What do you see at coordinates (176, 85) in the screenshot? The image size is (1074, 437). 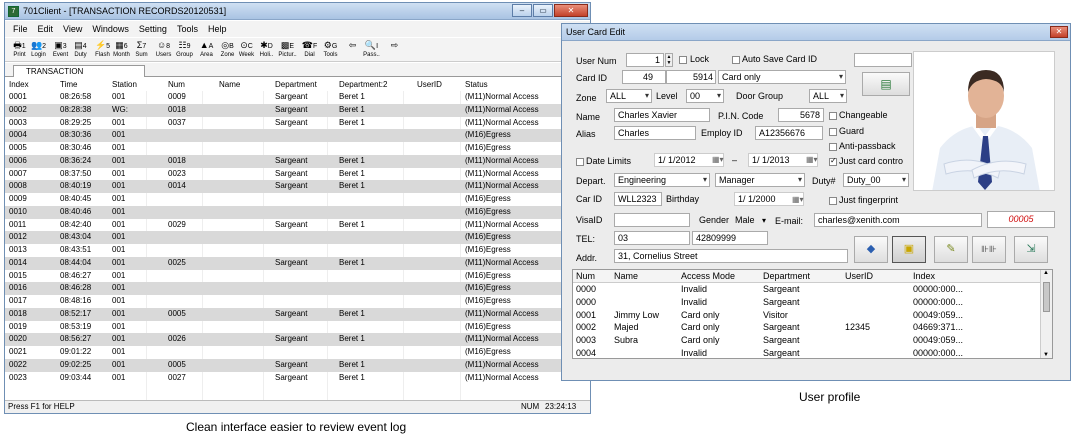 I see `column-header-num: Num` at bounding box center [176, 85].